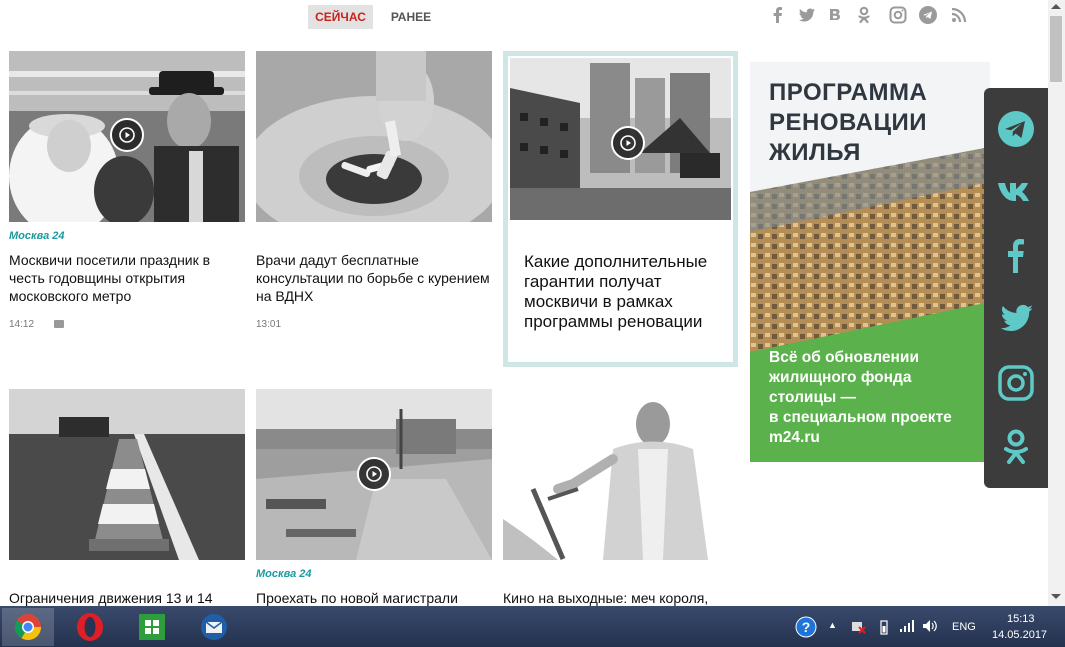 The image size is (1065, 647). What do you see at coordinates (794, 437) in the screenshot?
I see `banner-text-line: m24.ru` at bounding box center [794, 437].